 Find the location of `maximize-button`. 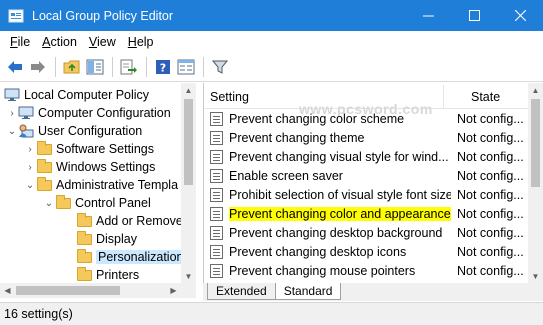

maximize-button is located at coordinates (474, 15).